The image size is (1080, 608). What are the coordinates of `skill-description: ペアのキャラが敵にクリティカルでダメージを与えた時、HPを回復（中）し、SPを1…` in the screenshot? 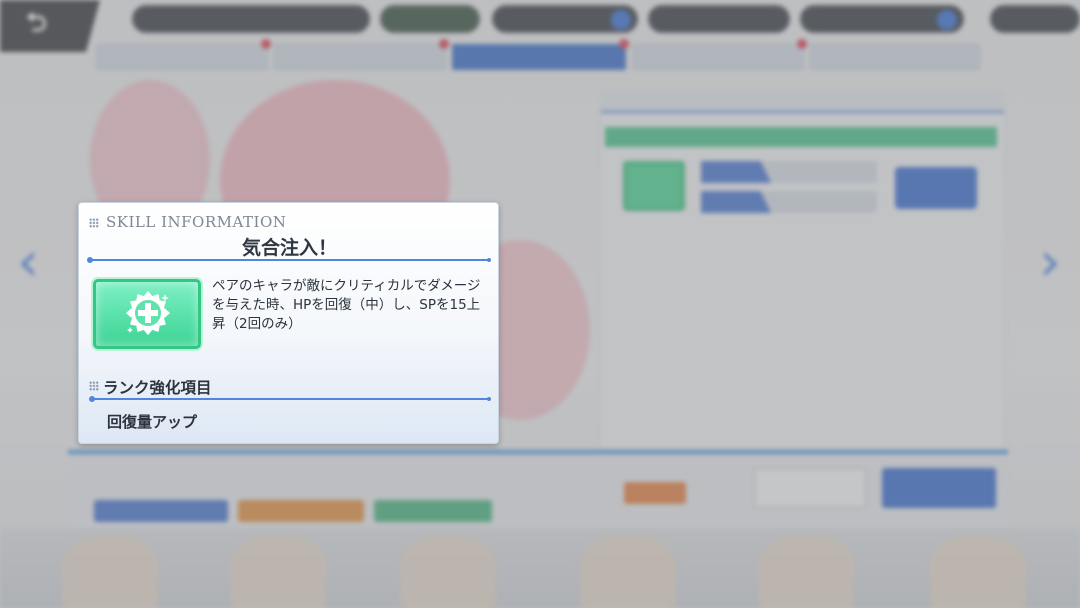 It's located at (346, 305).